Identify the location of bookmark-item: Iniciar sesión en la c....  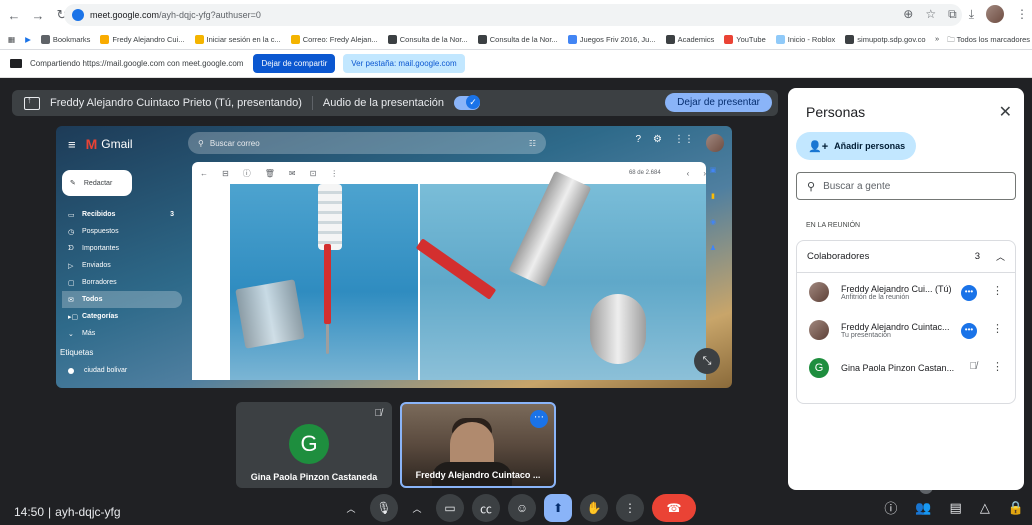
(237, 39).